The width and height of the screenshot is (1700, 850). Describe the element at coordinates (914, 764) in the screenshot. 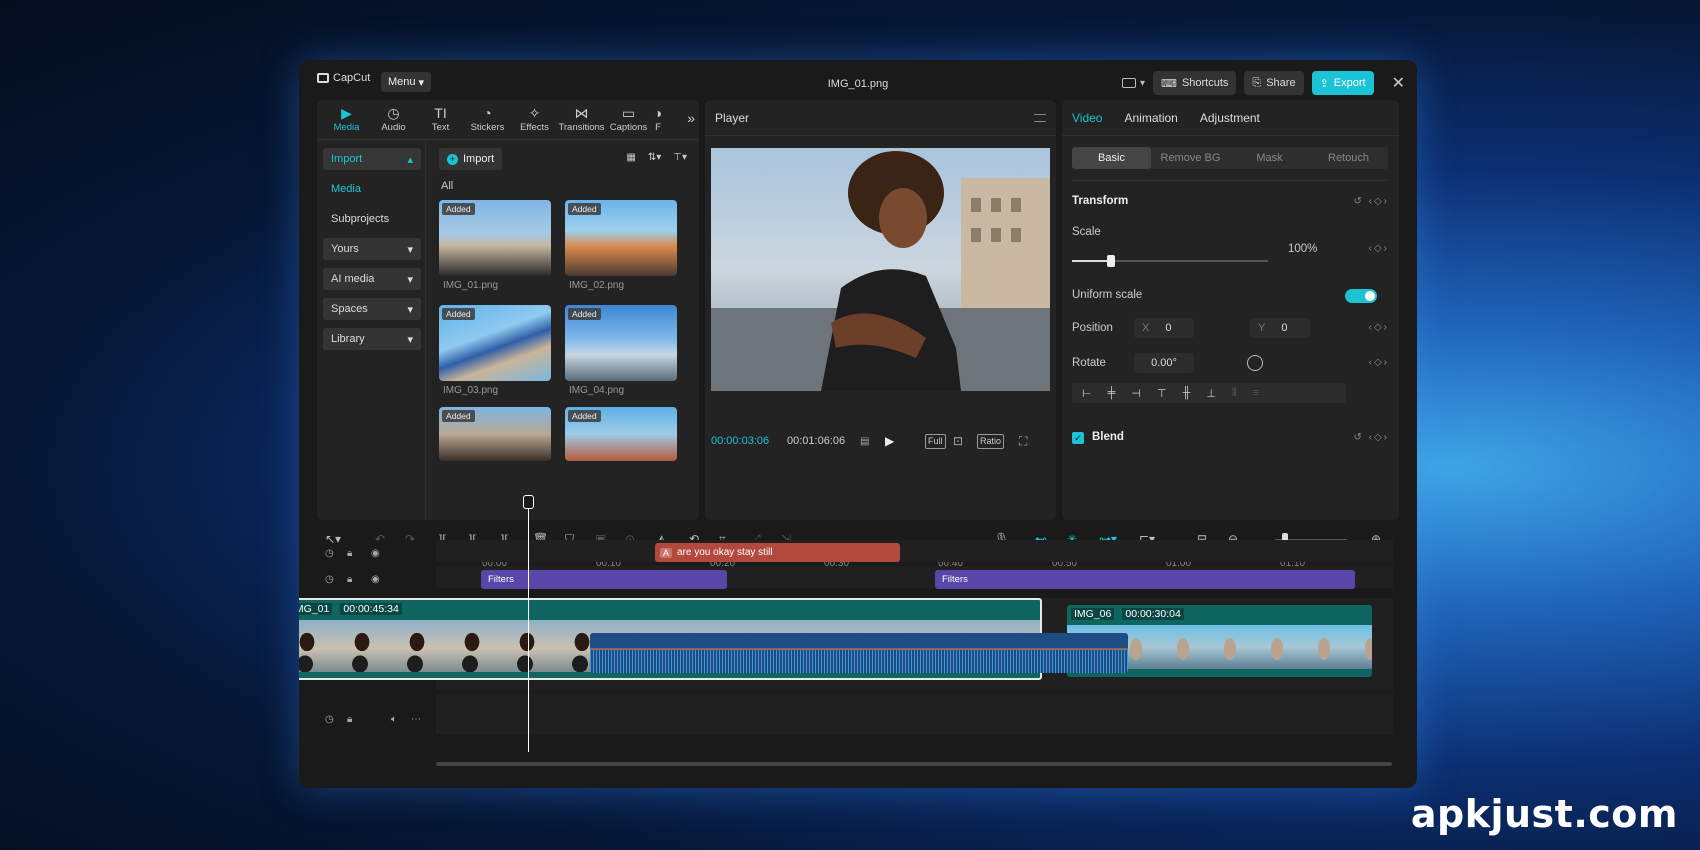

I see `timeline-scrollbar` at that location.